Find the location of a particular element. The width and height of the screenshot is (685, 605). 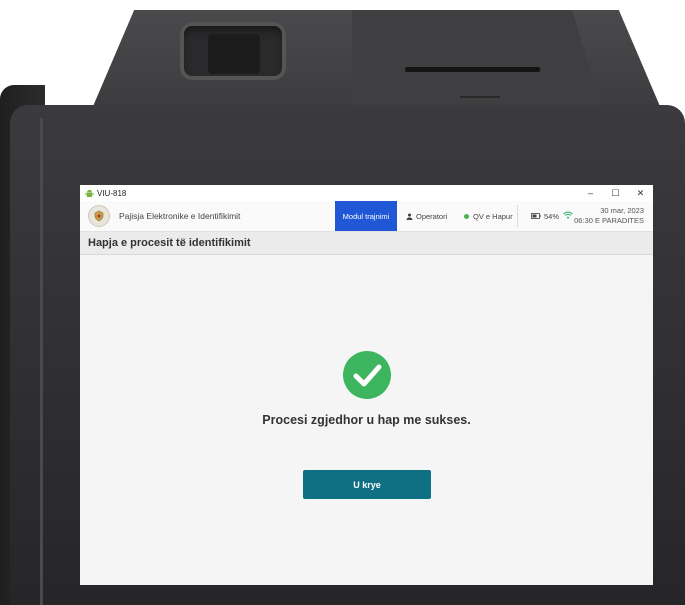

training-mode-tab: Modul trajnimi is located at coordinates (366, 216).